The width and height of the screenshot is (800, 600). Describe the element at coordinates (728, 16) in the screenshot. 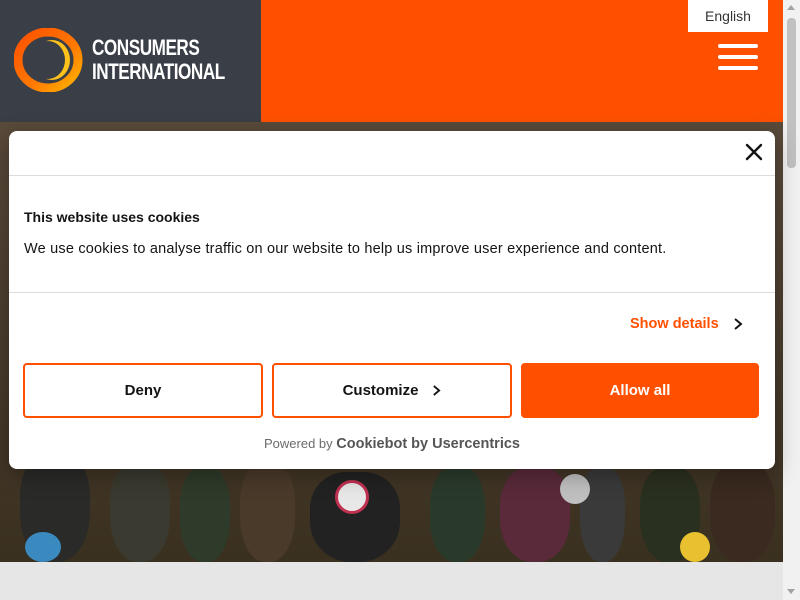

I see `language-selector: English` at that location.